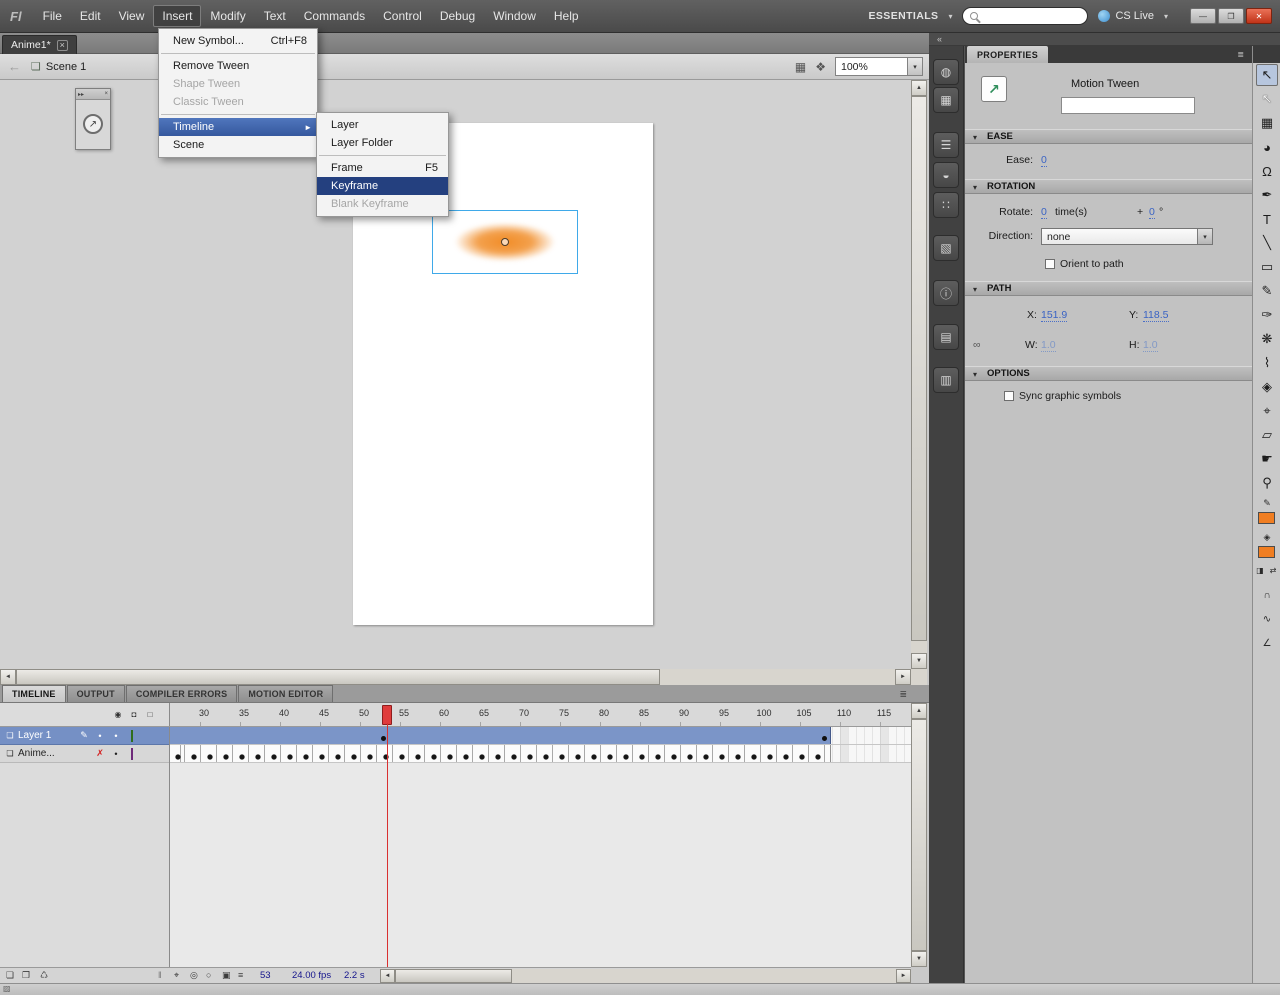 The height and width of the screenshot is (995, 1280). I want to click on mini-panel-collapse-icon: ▸▸, so click(81, 94).